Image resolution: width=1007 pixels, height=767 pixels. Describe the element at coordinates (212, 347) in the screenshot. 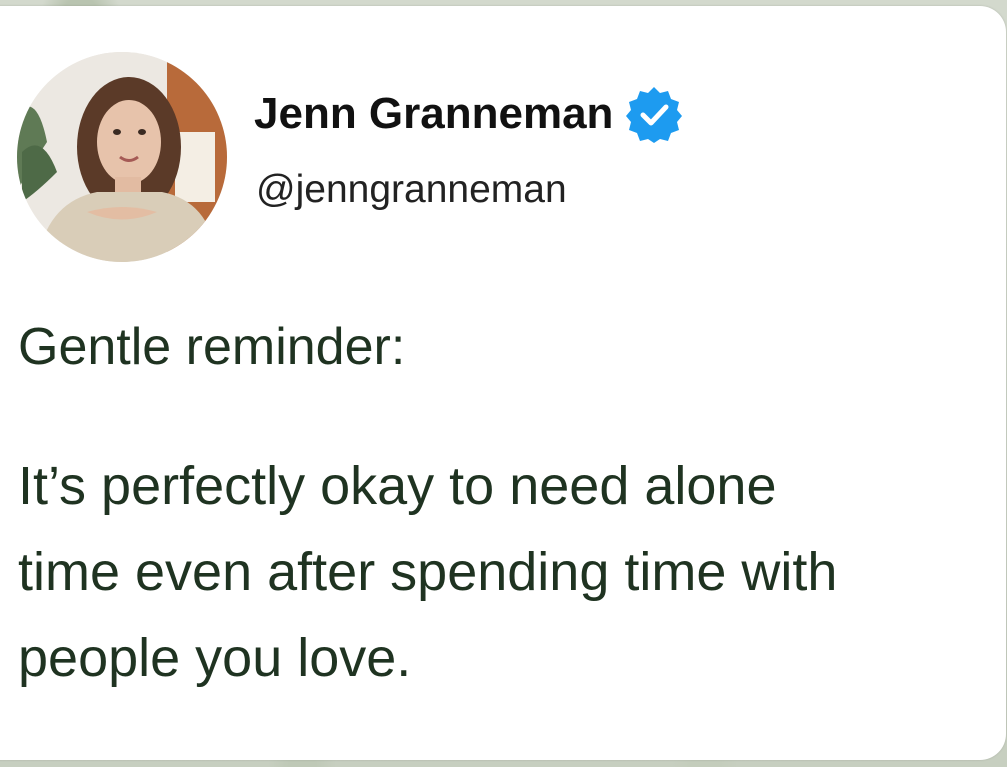

I see `tweet-intro: Gentle reminder:` at that location.